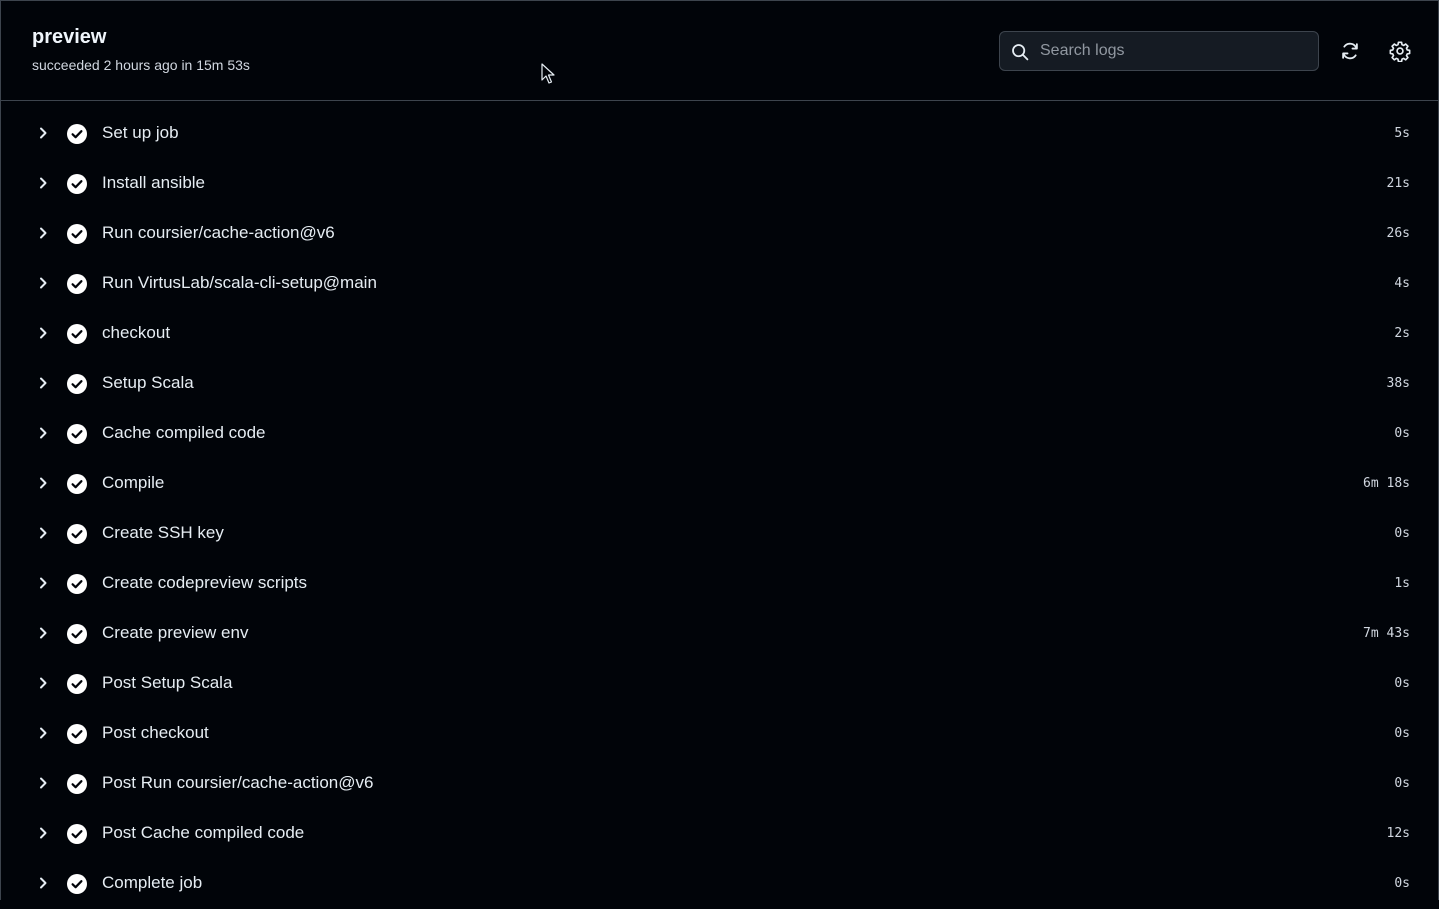 Image resolution: width=1439 pixels, height=909 pixels. What do you see at coordinates (719, 134) in the screenshot?
I see `job-step: Set up job 5s` at bounding box center [719, 134].